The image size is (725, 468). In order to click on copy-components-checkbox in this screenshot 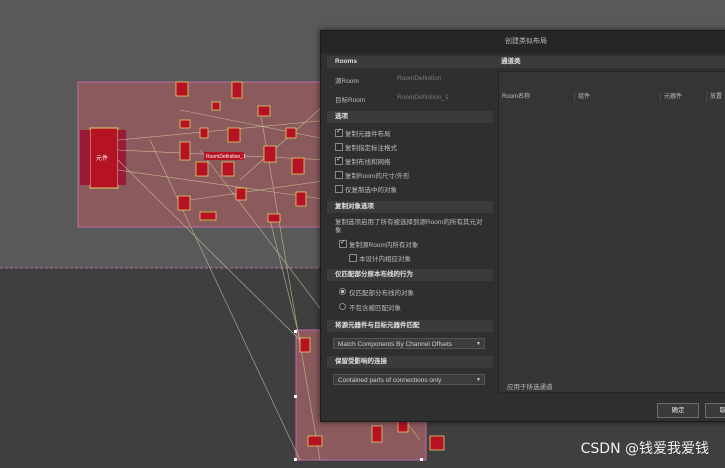, I will do `click(339, 132)`.